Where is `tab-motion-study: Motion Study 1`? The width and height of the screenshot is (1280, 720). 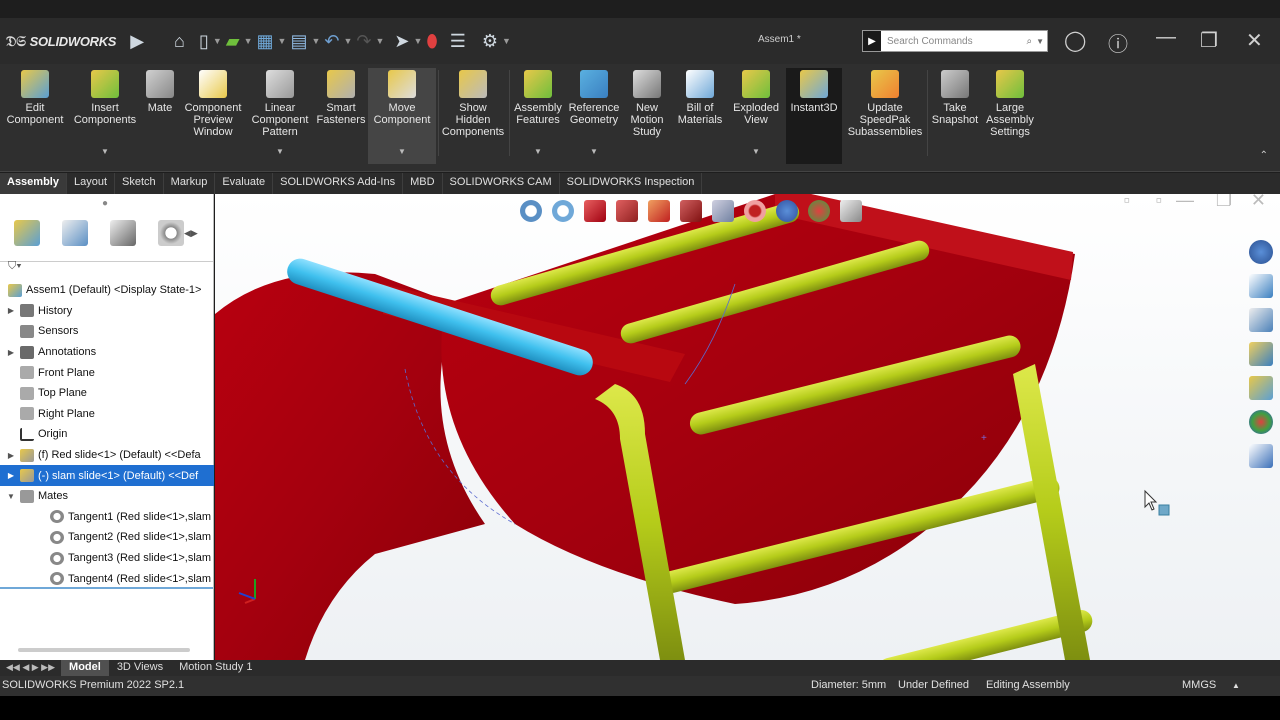
tab-motion-study: Motion Study 1 is located at coordinates (215, 668).